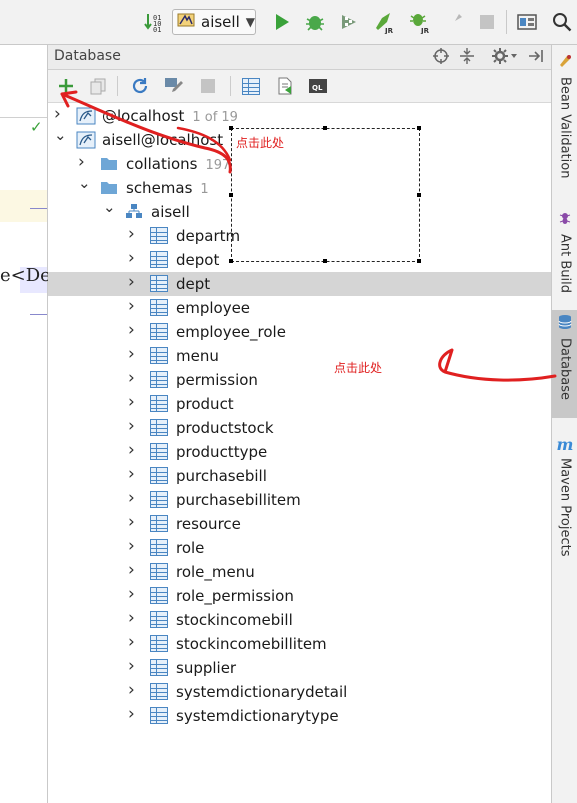 This screenshot has width=577, height=803. I want to click on run-config-label: aisell, so click(220, 22).